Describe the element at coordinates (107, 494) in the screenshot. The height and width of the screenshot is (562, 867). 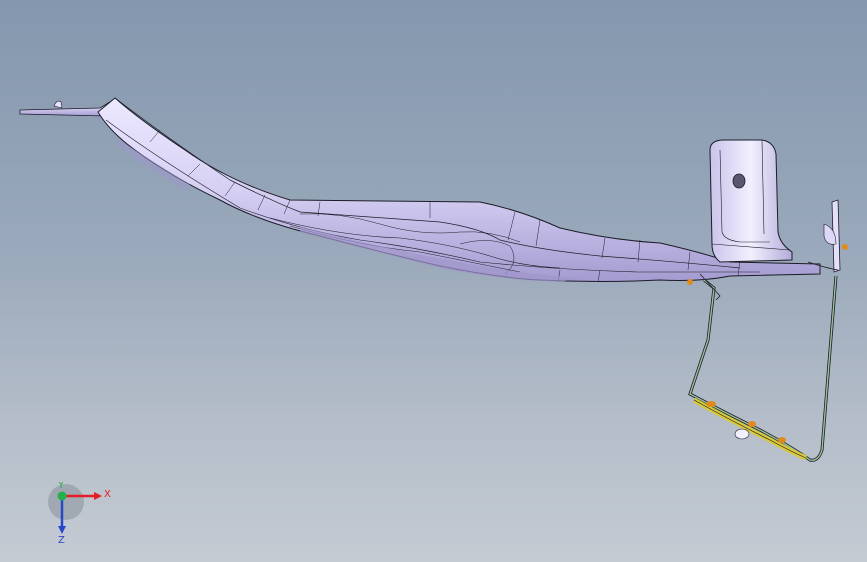
I see `x-axis-label: X` at that location.